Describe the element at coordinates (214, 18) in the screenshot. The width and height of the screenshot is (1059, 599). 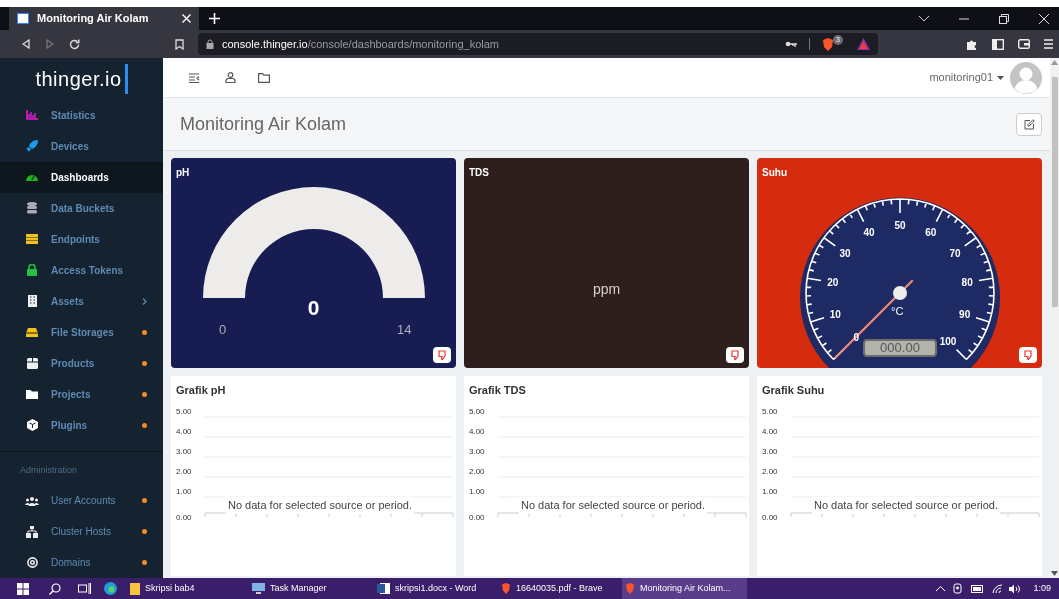
I see `new-tab-icon` at that location.